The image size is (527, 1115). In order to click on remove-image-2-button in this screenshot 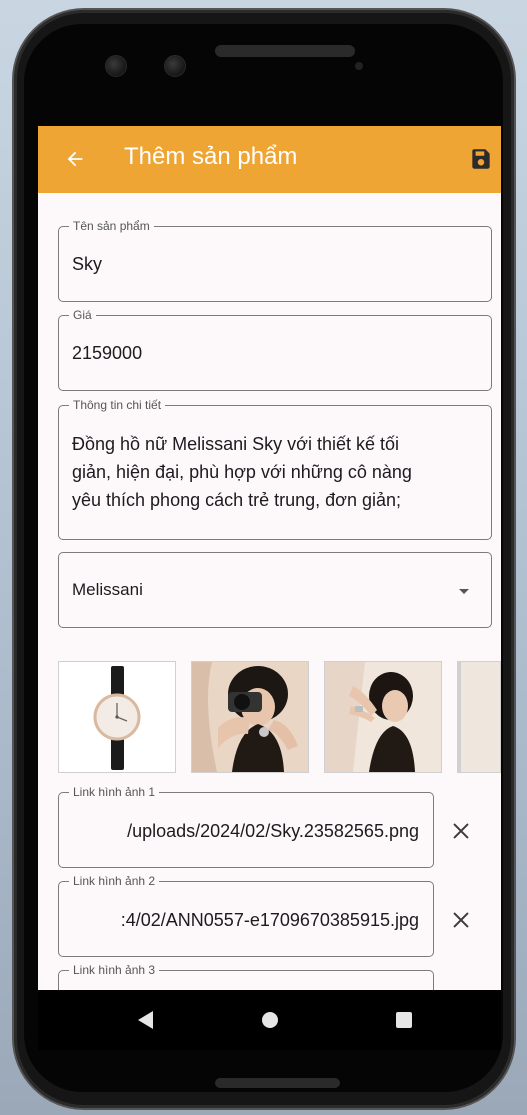, I will do `click(461, 920)`.